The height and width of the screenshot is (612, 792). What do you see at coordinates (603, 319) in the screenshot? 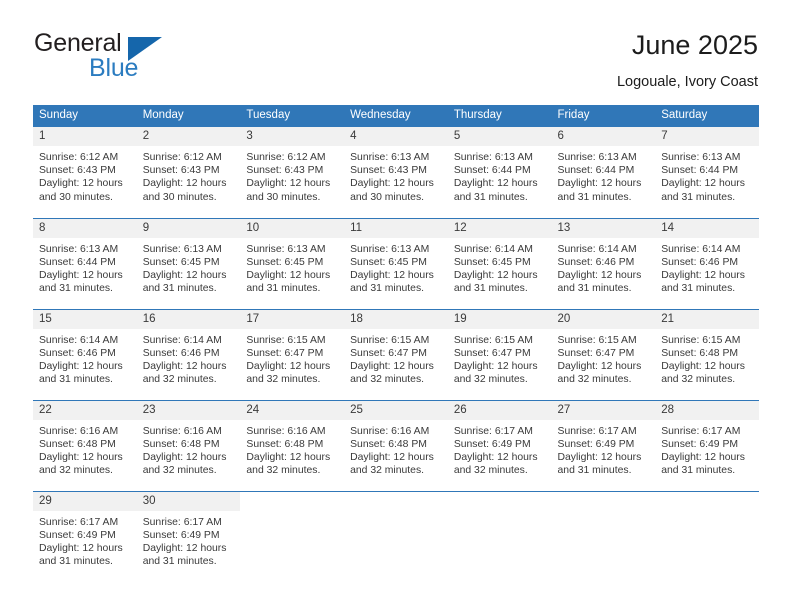
I see `day-number: 20` at bounding box center [603, 319].